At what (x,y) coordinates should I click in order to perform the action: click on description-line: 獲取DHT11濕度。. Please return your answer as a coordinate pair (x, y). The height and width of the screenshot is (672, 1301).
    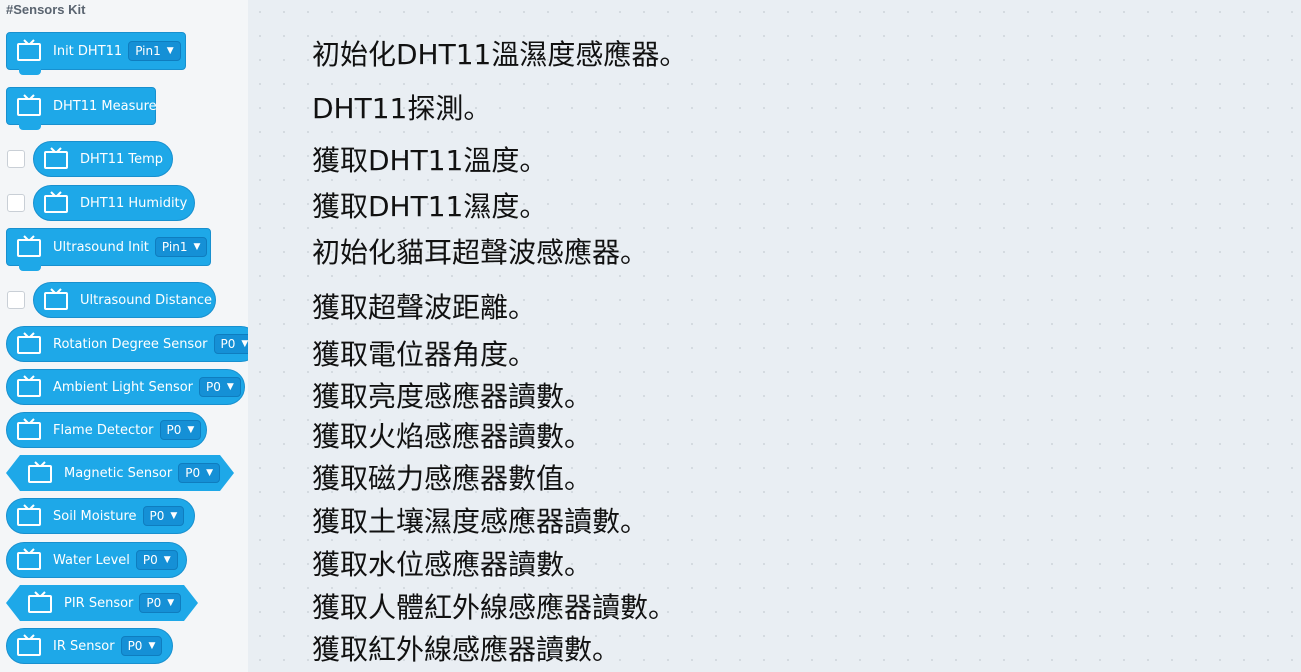
    Looking at the image, I should click on (430, 206).